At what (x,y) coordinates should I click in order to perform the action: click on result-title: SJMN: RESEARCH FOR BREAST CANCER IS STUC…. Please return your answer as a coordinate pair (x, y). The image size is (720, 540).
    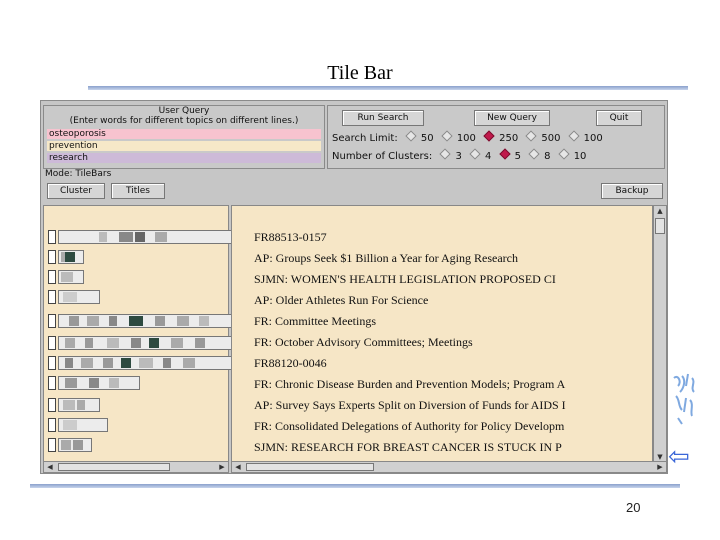
    Looking at the image, I should click on (408, 447).